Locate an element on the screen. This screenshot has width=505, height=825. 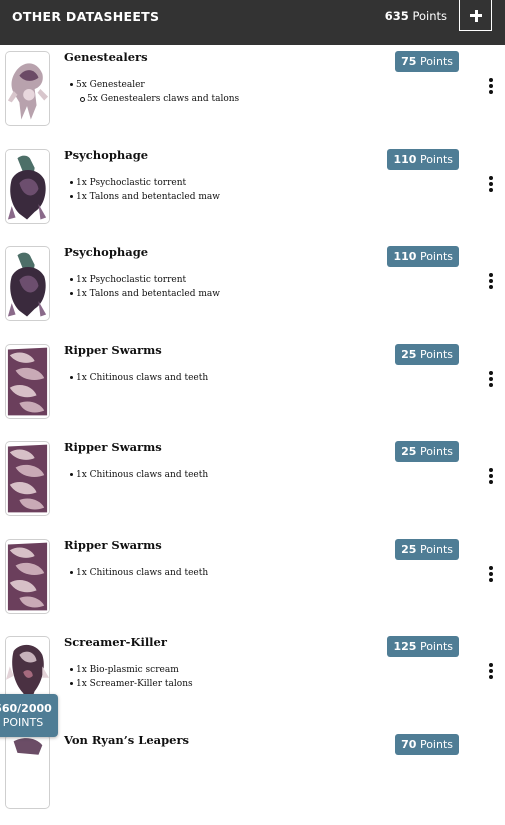
points-badge-value: 125 is located at coordinates (404, 646).